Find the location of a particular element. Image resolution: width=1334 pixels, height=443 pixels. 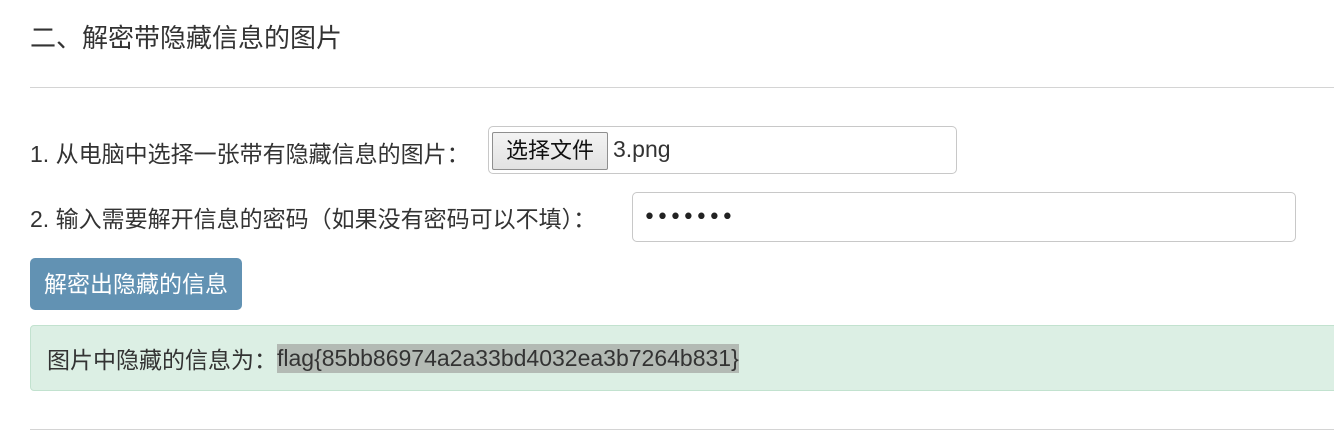

step1-row: 1. 从电脑中选择一张带有隐藏信息的图片： is located at coordinates (250, 152).